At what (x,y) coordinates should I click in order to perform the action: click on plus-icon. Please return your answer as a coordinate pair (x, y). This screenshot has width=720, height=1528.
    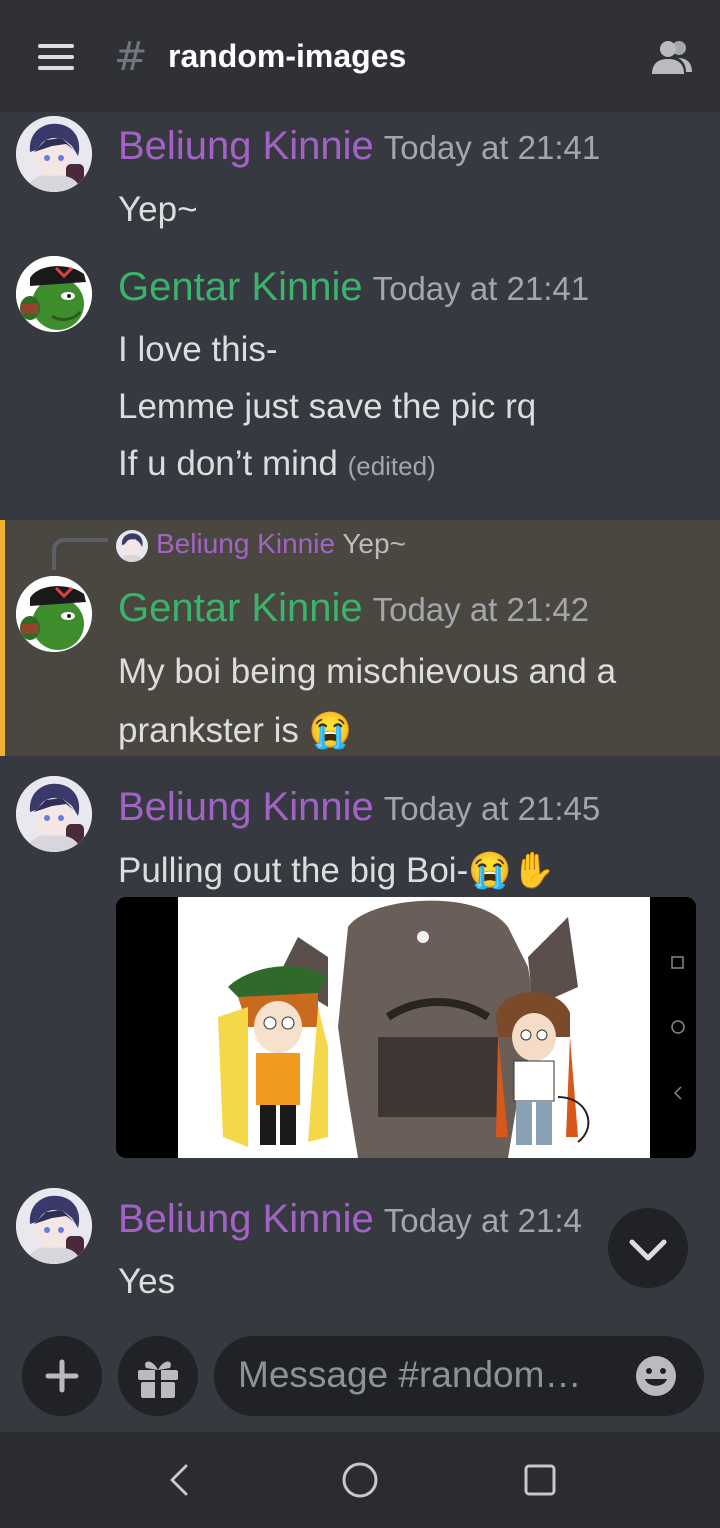
    Looking at the image, I should click on (62, 1376).